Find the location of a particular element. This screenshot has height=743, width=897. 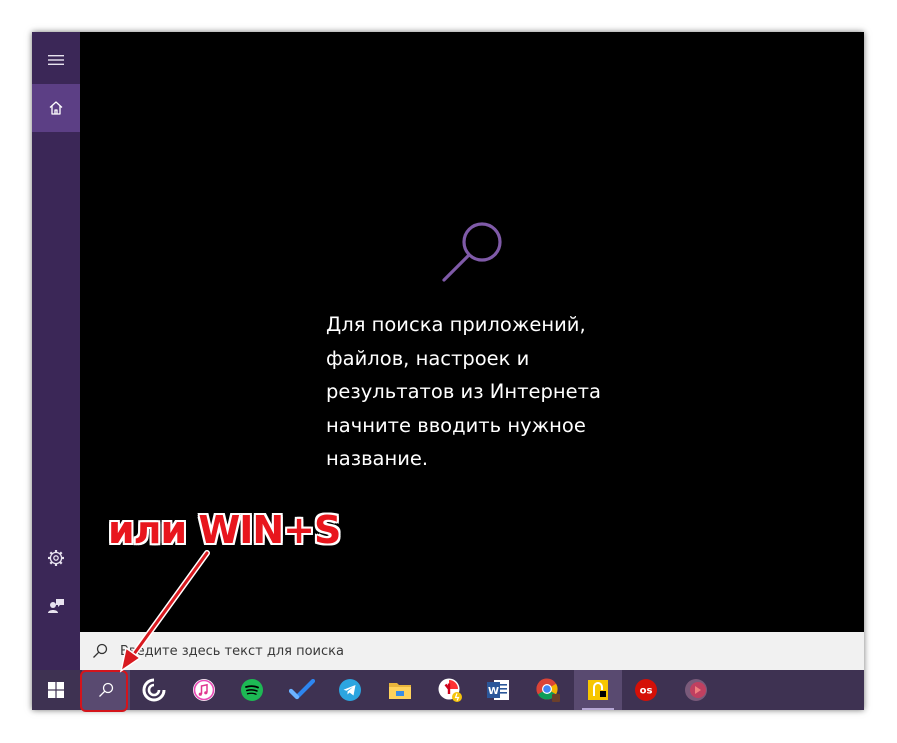

user-feedback-icon is located at coordinates (56, 606).